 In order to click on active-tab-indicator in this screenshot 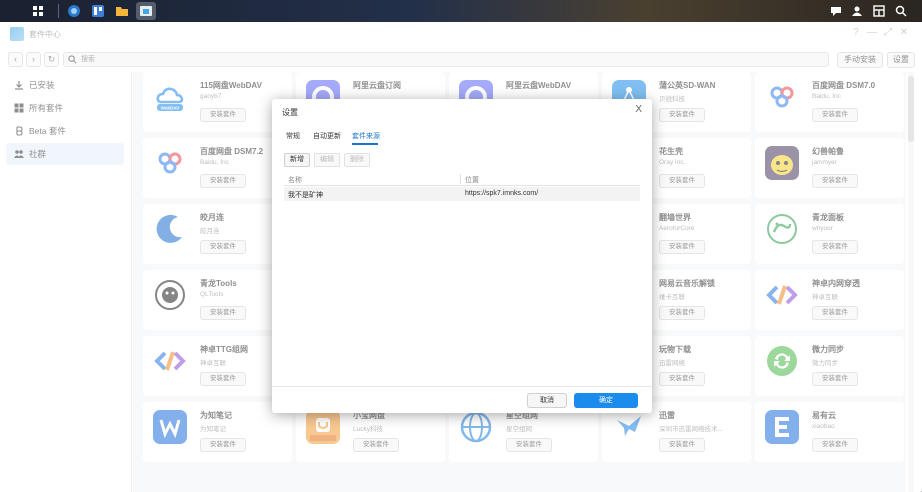, I will do `click(365, 144)`.